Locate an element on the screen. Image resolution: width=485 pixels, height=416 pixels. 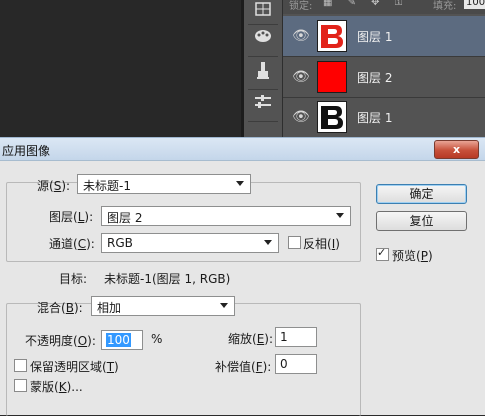
brushes-icon is located at coordinates (263, 39).